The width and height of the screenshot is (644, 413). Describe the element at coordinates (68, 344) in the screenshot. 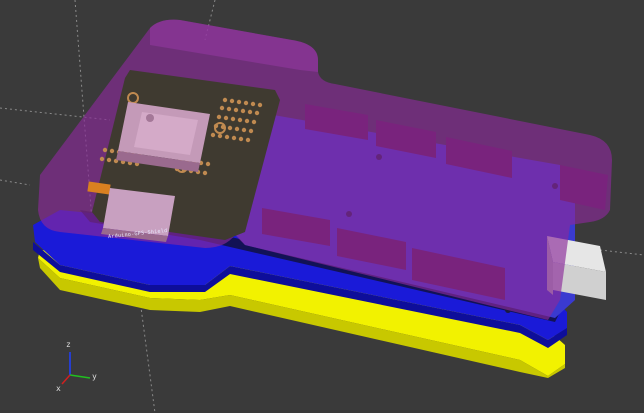

I see `axis-label-z: z` at that location.